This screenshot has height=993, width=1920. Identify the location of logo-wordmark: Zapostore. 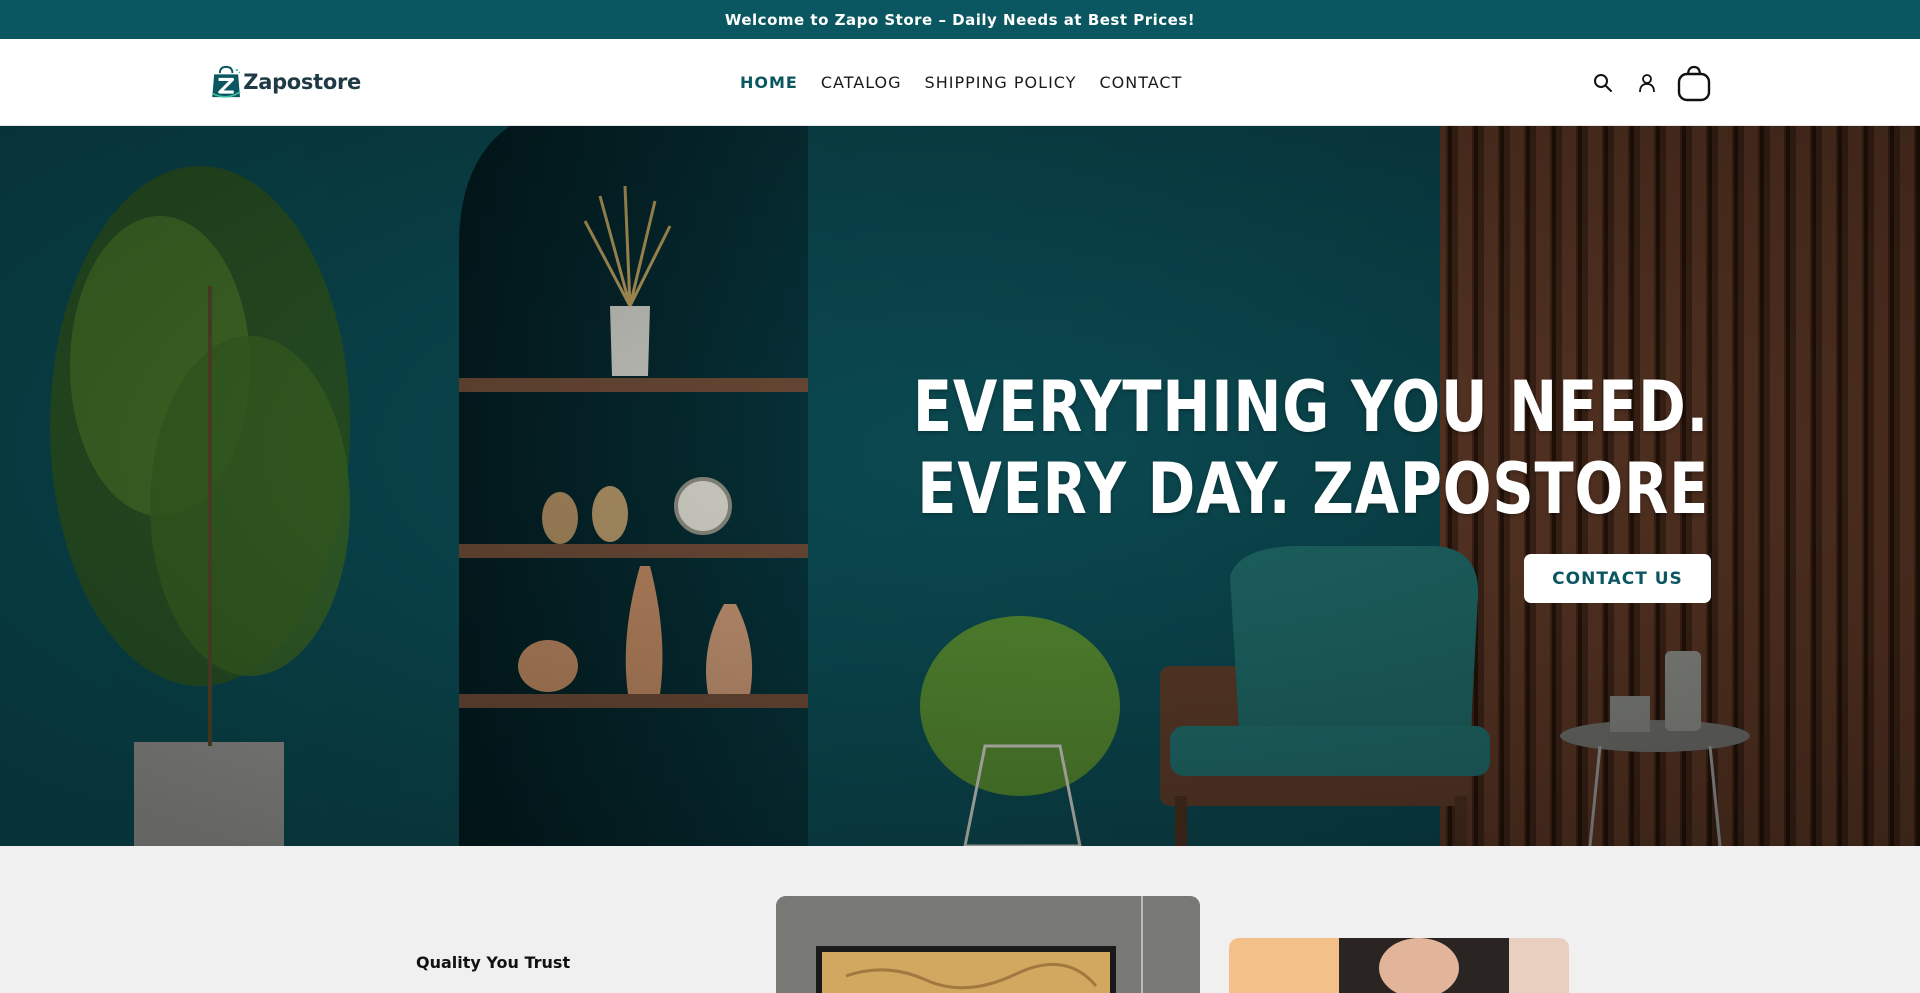
(302, 82).